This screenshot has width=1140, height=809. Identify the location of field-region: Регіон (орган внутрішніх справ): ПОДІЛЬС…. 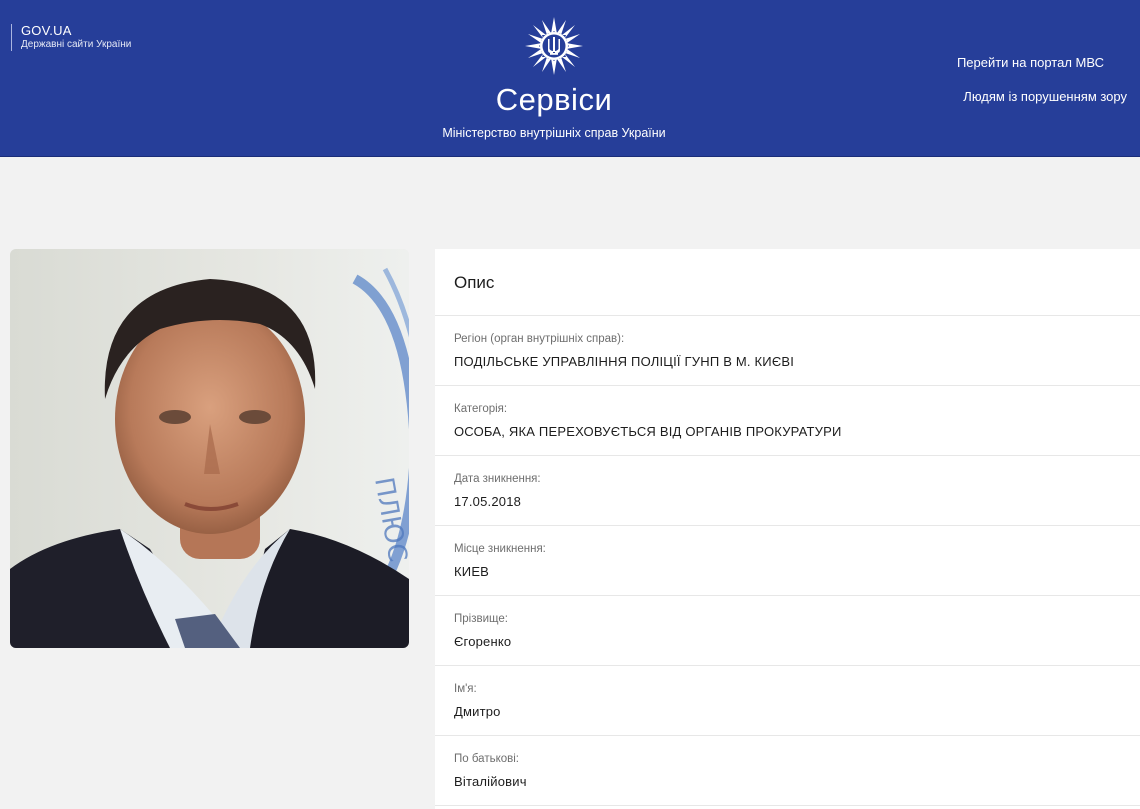
(787, 351).